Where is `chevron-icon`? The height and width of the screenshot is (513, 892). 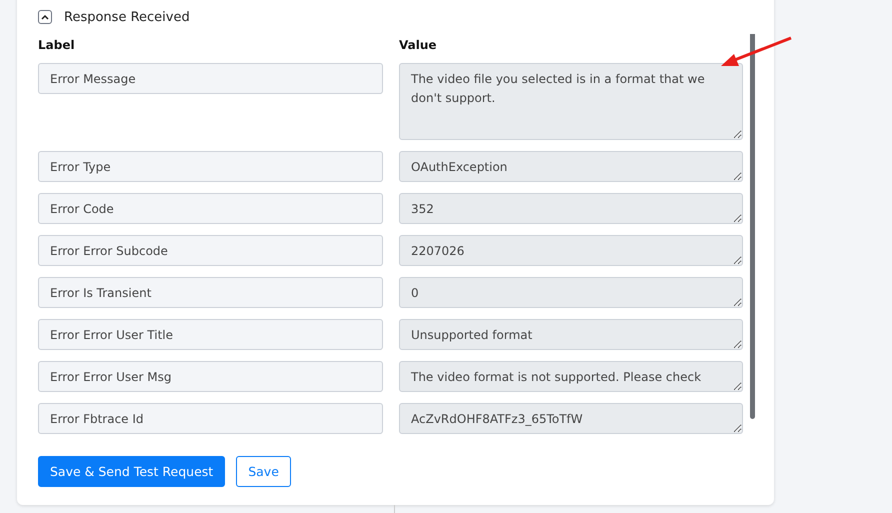 chevron-icon is located at coordinates (45, 17).